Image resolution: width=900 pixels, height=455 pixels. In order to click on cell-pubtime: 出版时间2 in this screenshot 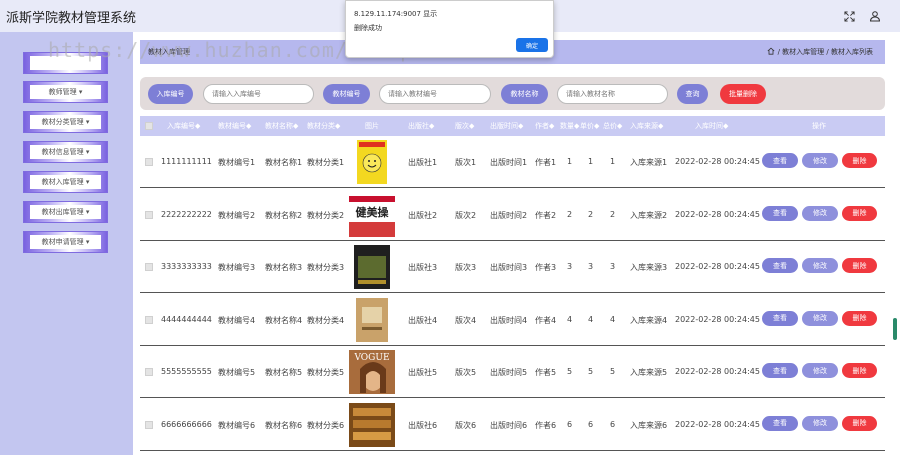, I will do `click(509, 215)`.